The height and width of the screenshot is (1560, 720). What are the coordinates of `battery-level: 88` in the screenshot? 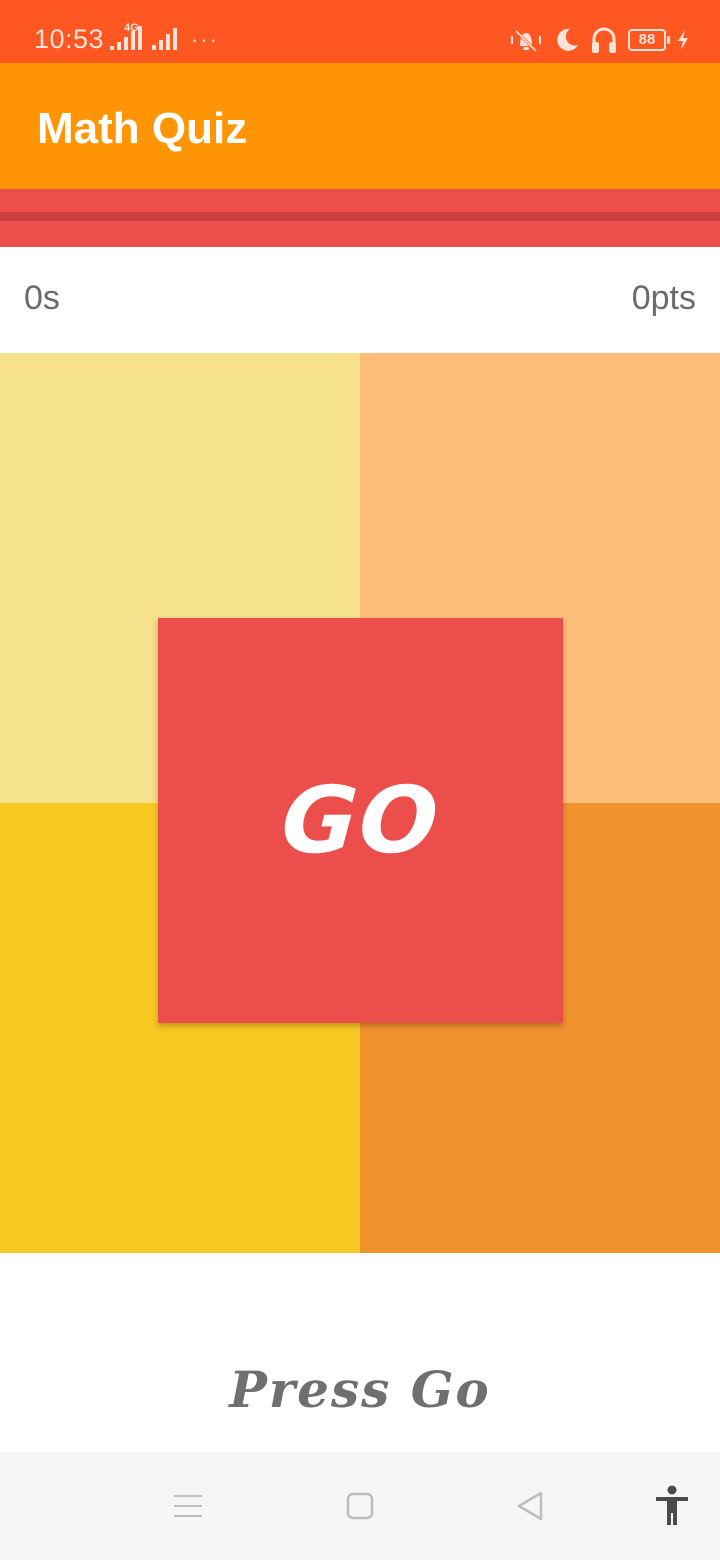 It's located at (647, 39).